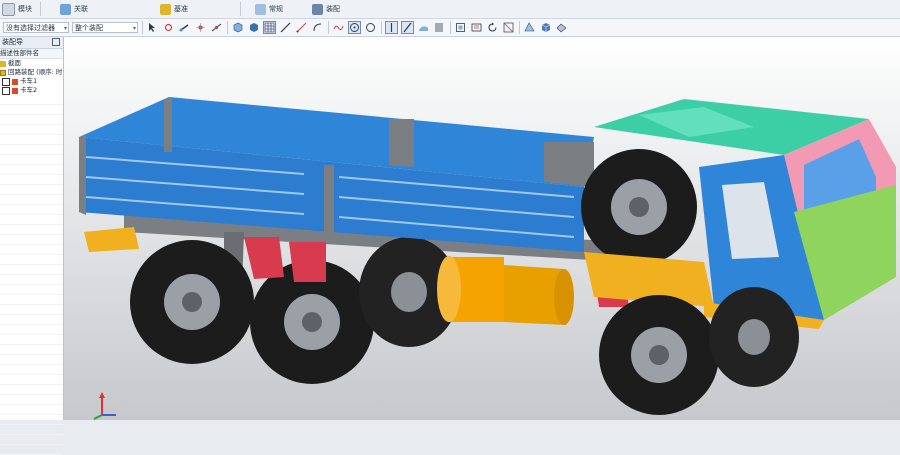  I want to click on tree-item-label: 截面, so click(14, 63).